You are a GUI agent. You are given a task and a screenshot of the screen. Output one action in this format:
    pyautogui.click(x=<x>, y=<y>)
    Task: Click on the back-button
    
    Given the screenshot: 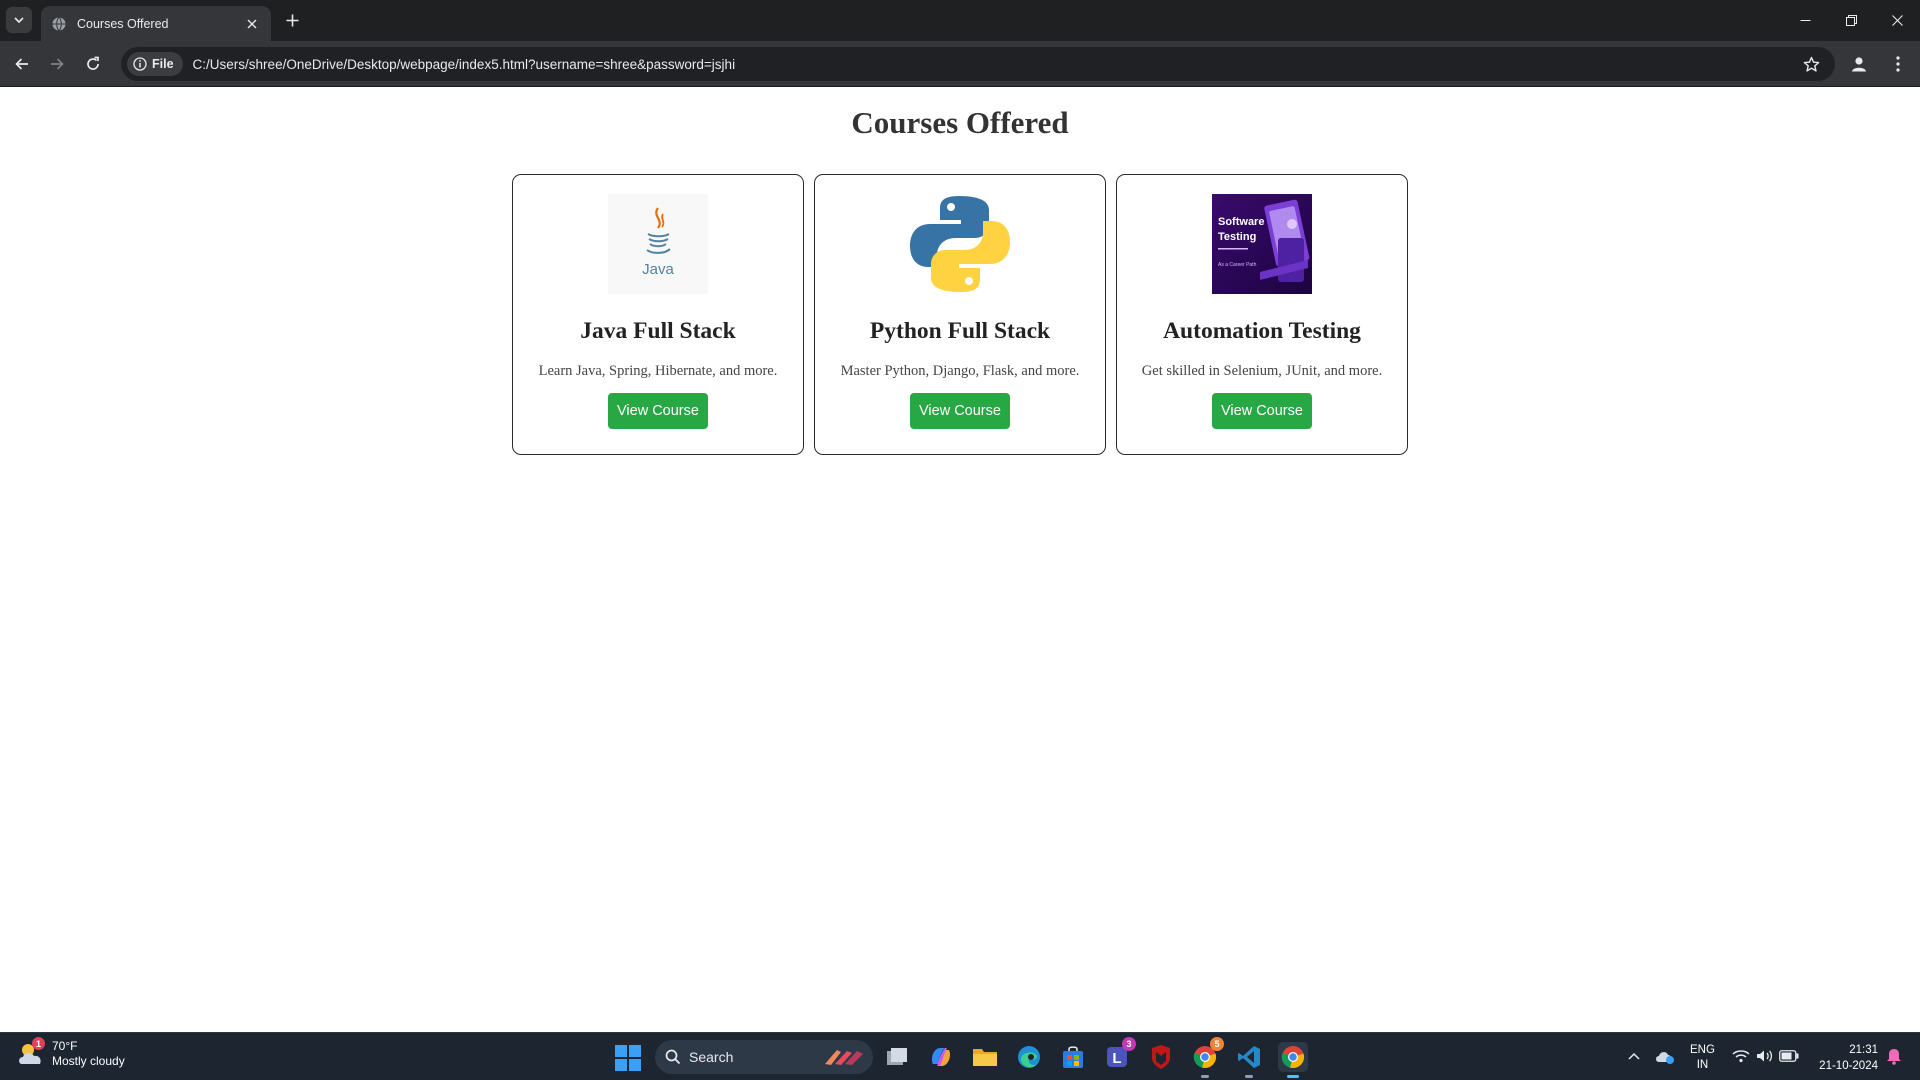 What is the action you would take?
    pyautogui.click(x=22, y=64)
    